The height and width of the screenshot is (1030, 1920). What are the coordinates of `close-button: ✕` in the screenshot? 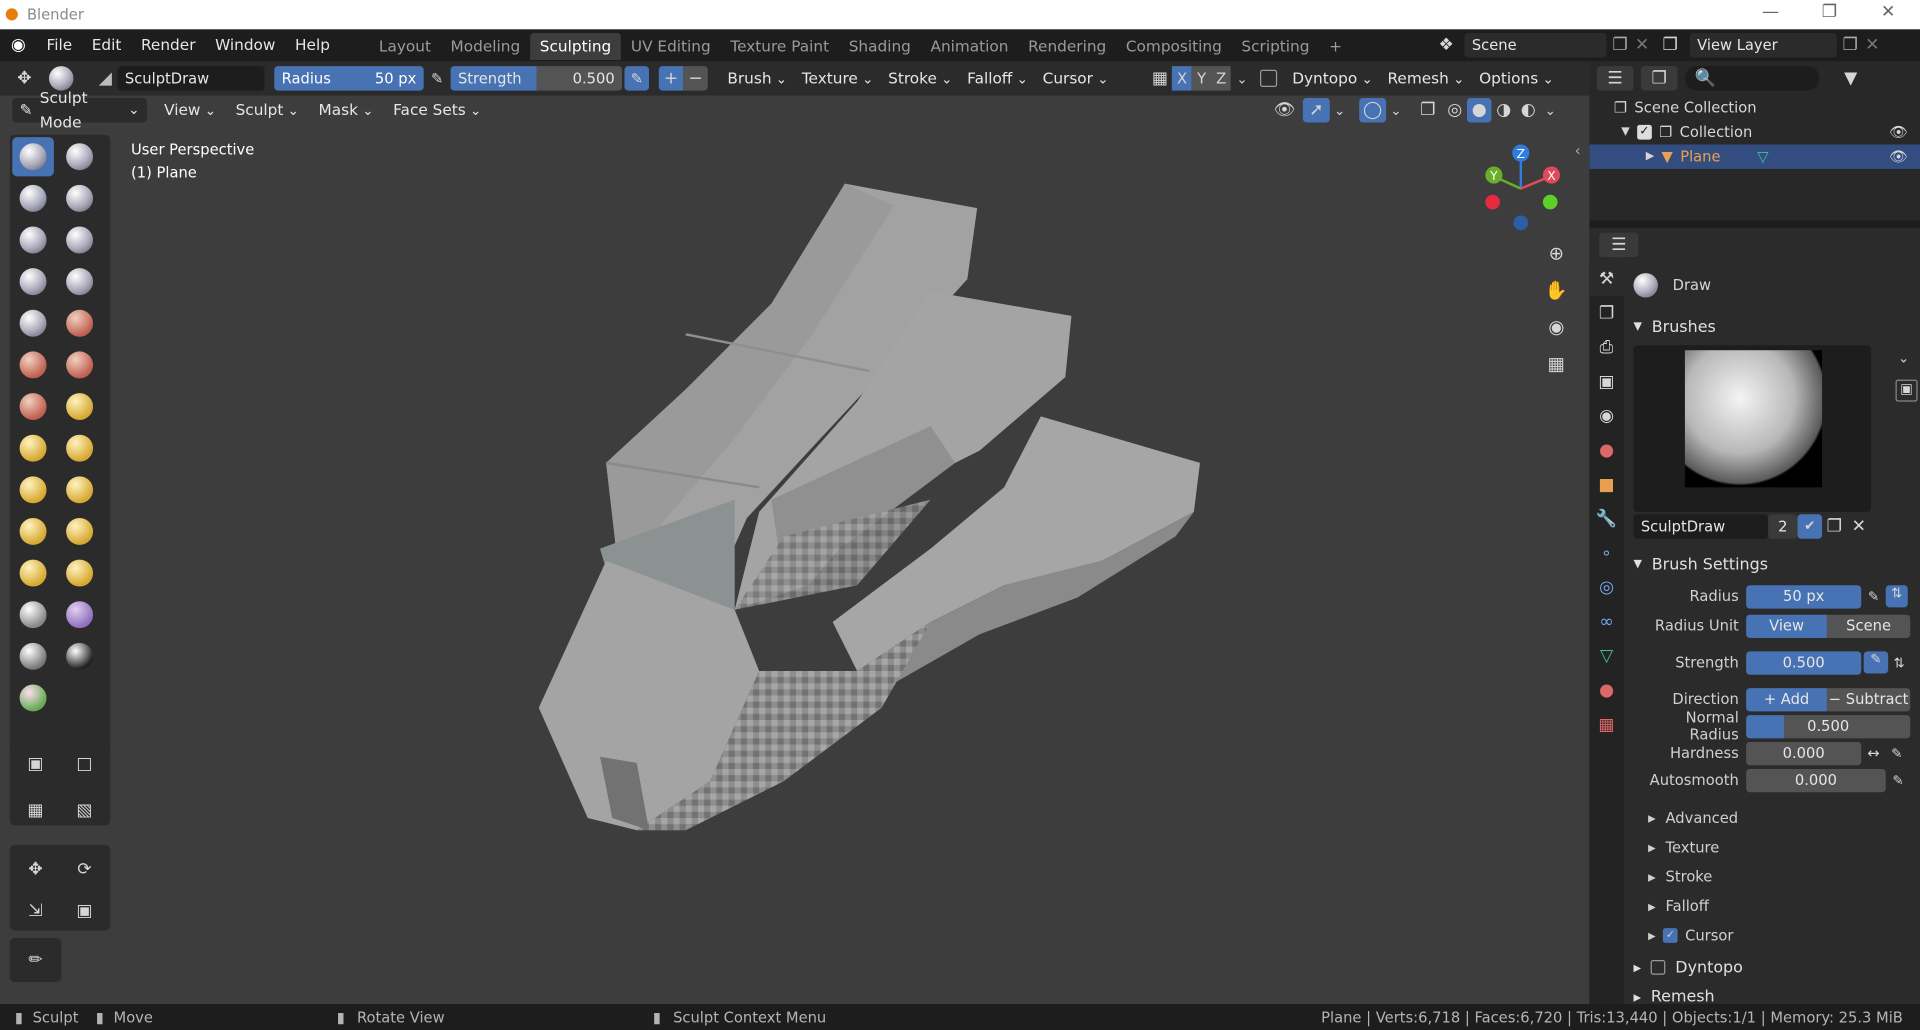 It's located at (1888, 12).